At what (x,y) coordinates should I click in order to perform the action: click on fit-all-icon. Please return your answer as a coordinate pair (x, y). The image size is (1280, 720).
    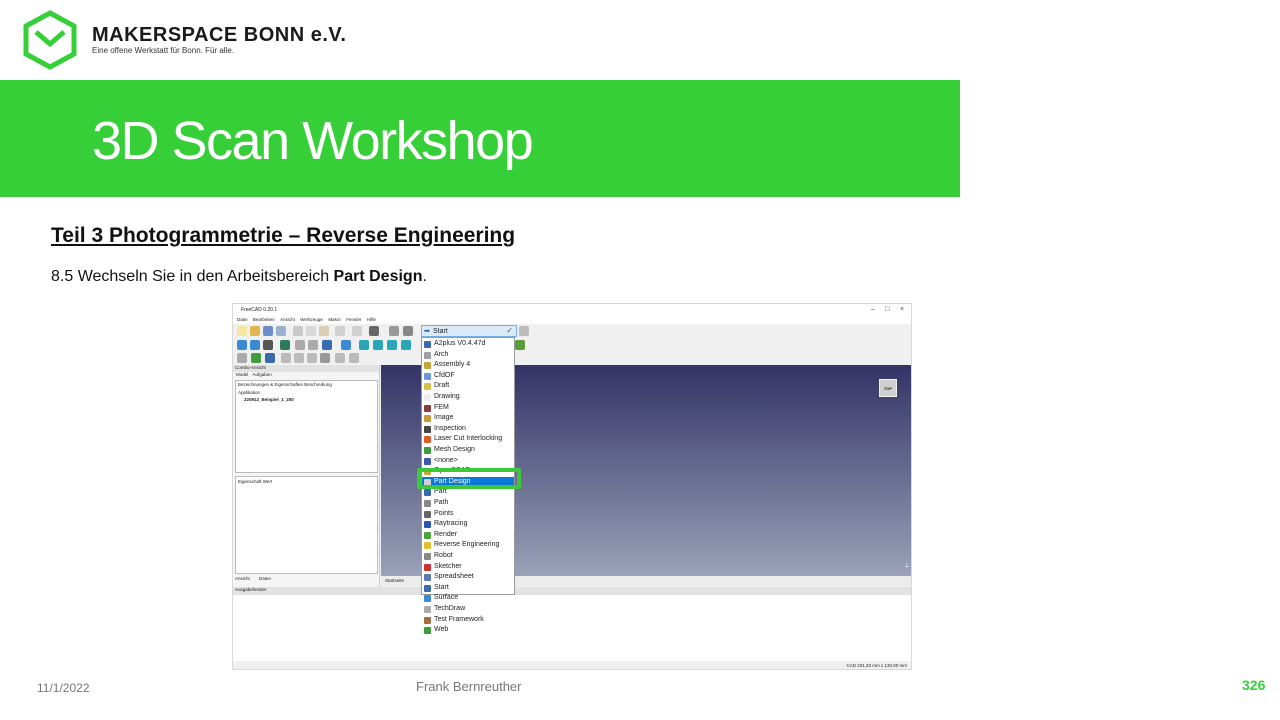
    Looking at the image, I should click on (242, 345).